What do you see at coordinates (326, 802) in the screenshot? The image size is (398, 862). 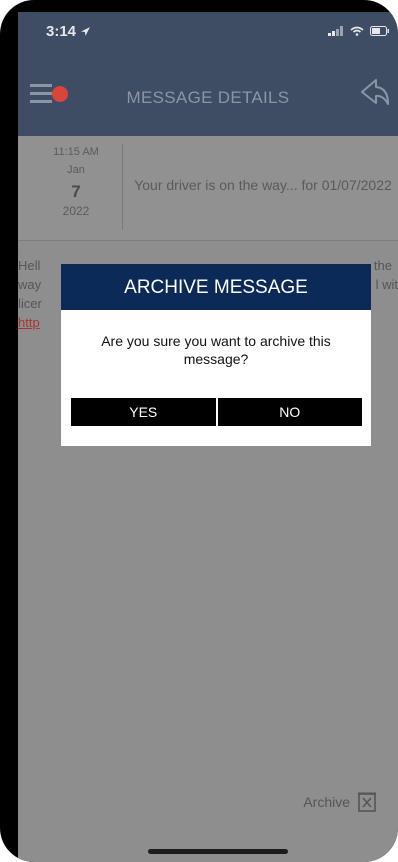 I see `archive-label: Archive` at bounding box center [326, 802].